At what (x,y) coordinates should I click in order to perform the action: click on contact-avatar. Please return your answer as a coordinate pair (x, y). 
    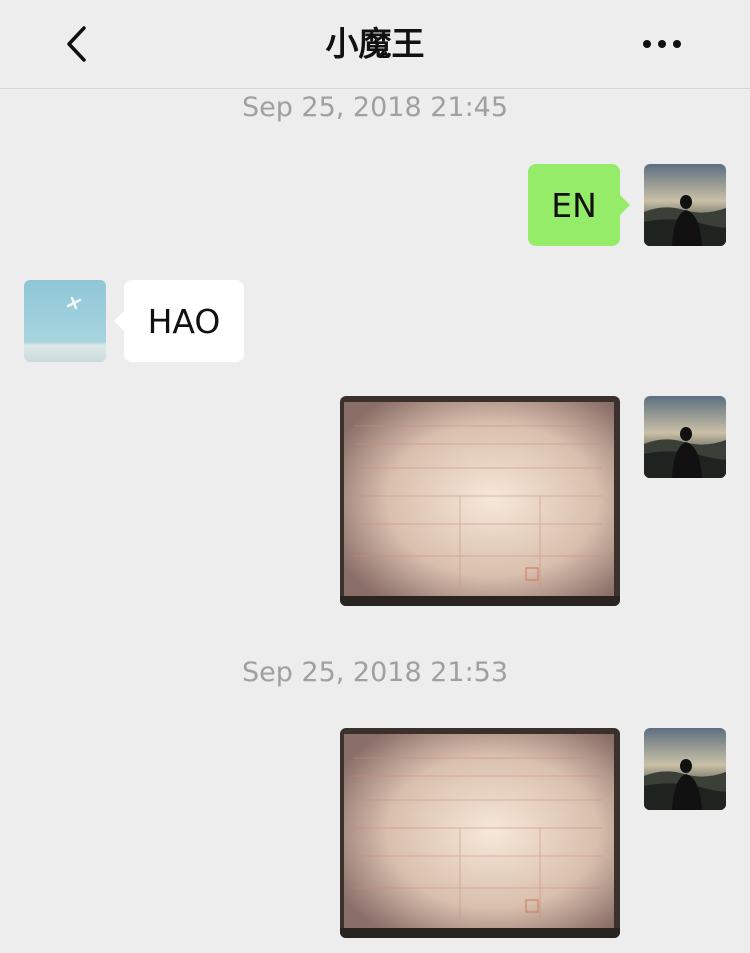
    Looking at the image, I should click on (65, 321).